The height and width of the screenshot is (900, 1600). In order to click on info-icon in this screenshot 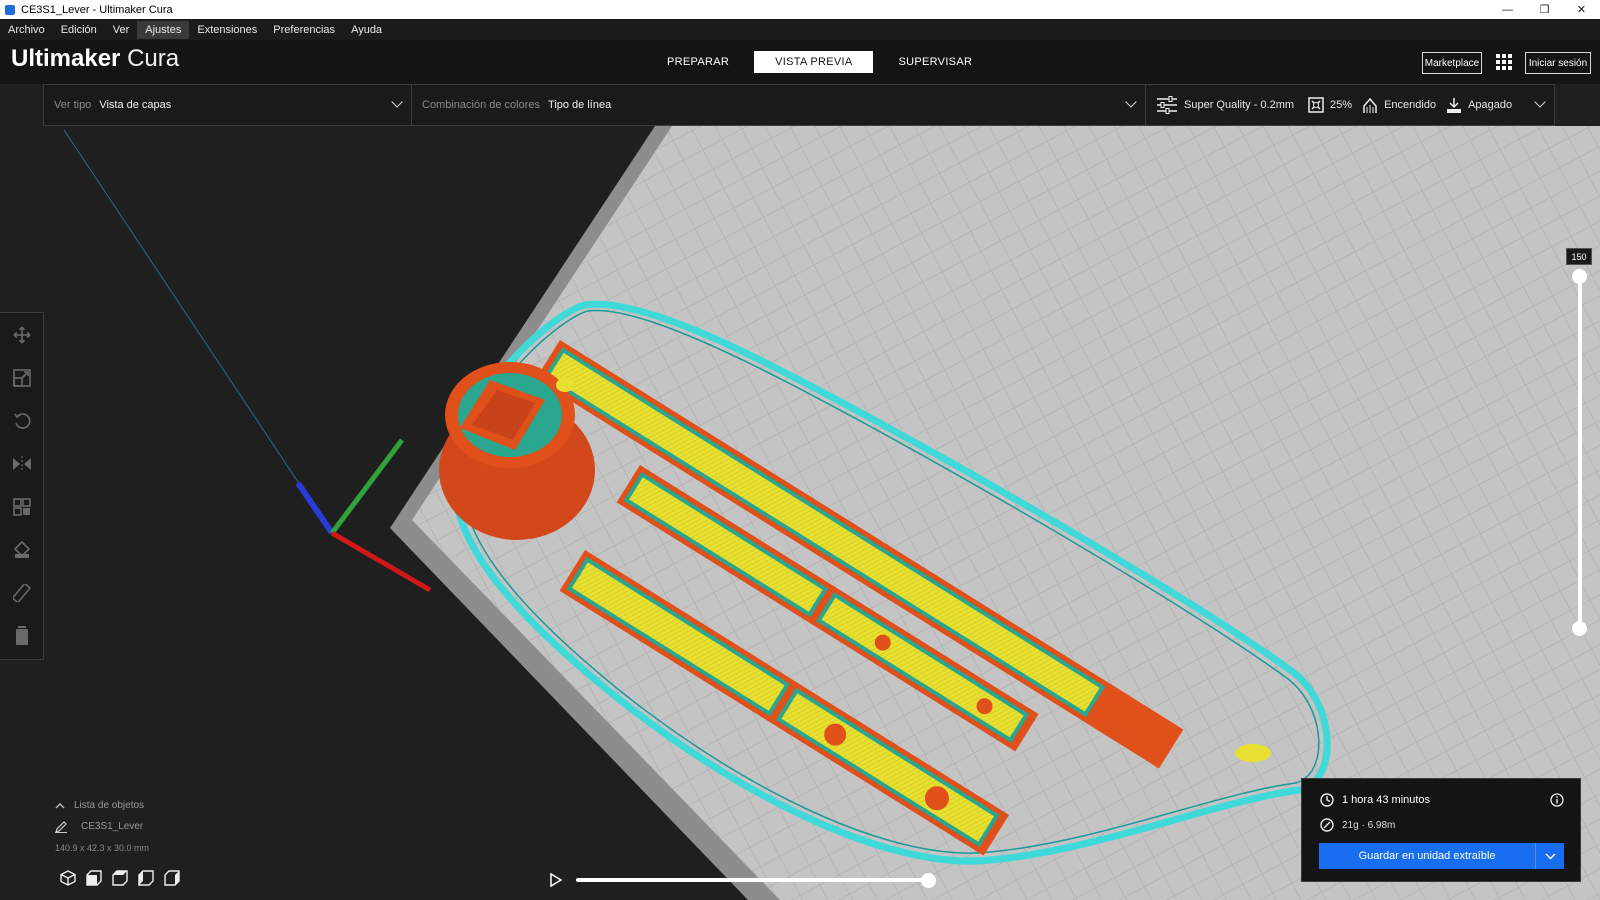, I will do `click(1557, 800)`.